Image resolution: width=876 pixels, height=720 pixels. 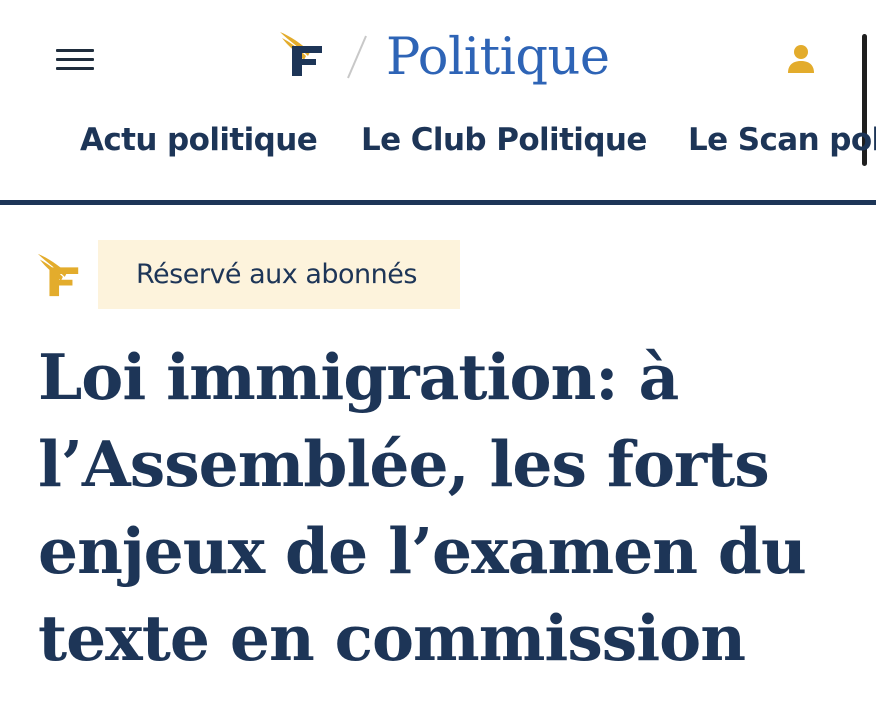 I want to click on menu-button, so click(x=74, y=60).